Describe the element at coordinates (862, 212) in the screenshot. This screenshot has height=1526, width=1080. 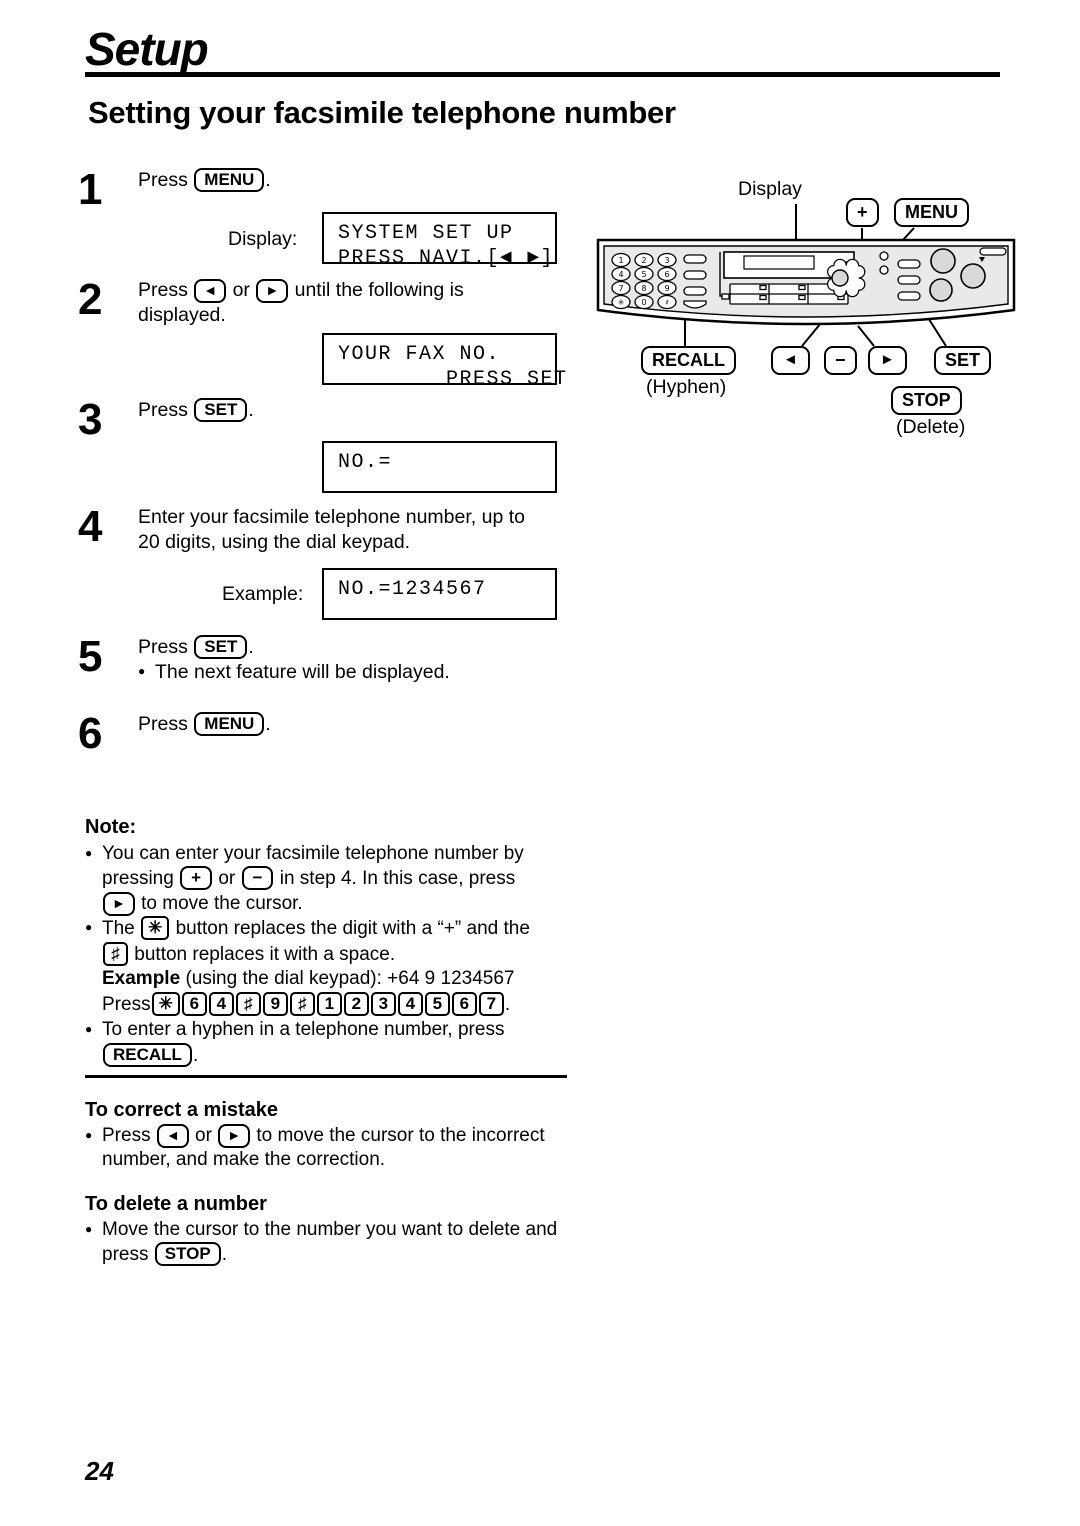
I see `plus-key-callout: +` at that location.